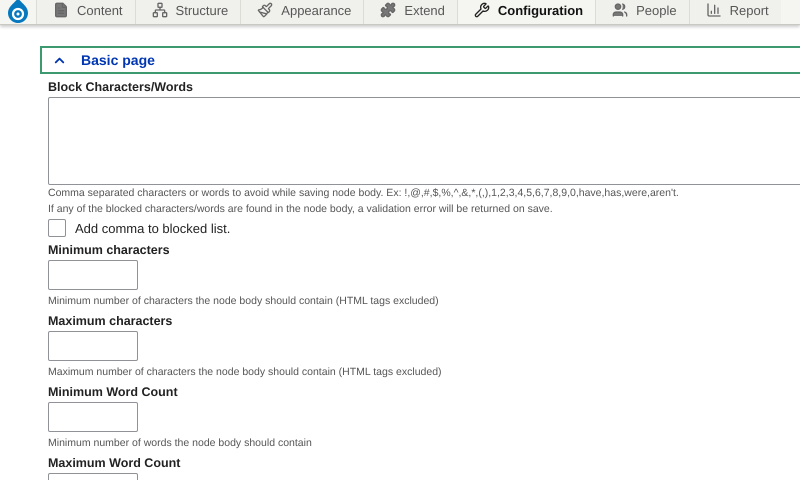  What do you see at coordinates (420, 60) in the screenshot?
I see `section-header: Basic page` at bounding box center [420, 60].